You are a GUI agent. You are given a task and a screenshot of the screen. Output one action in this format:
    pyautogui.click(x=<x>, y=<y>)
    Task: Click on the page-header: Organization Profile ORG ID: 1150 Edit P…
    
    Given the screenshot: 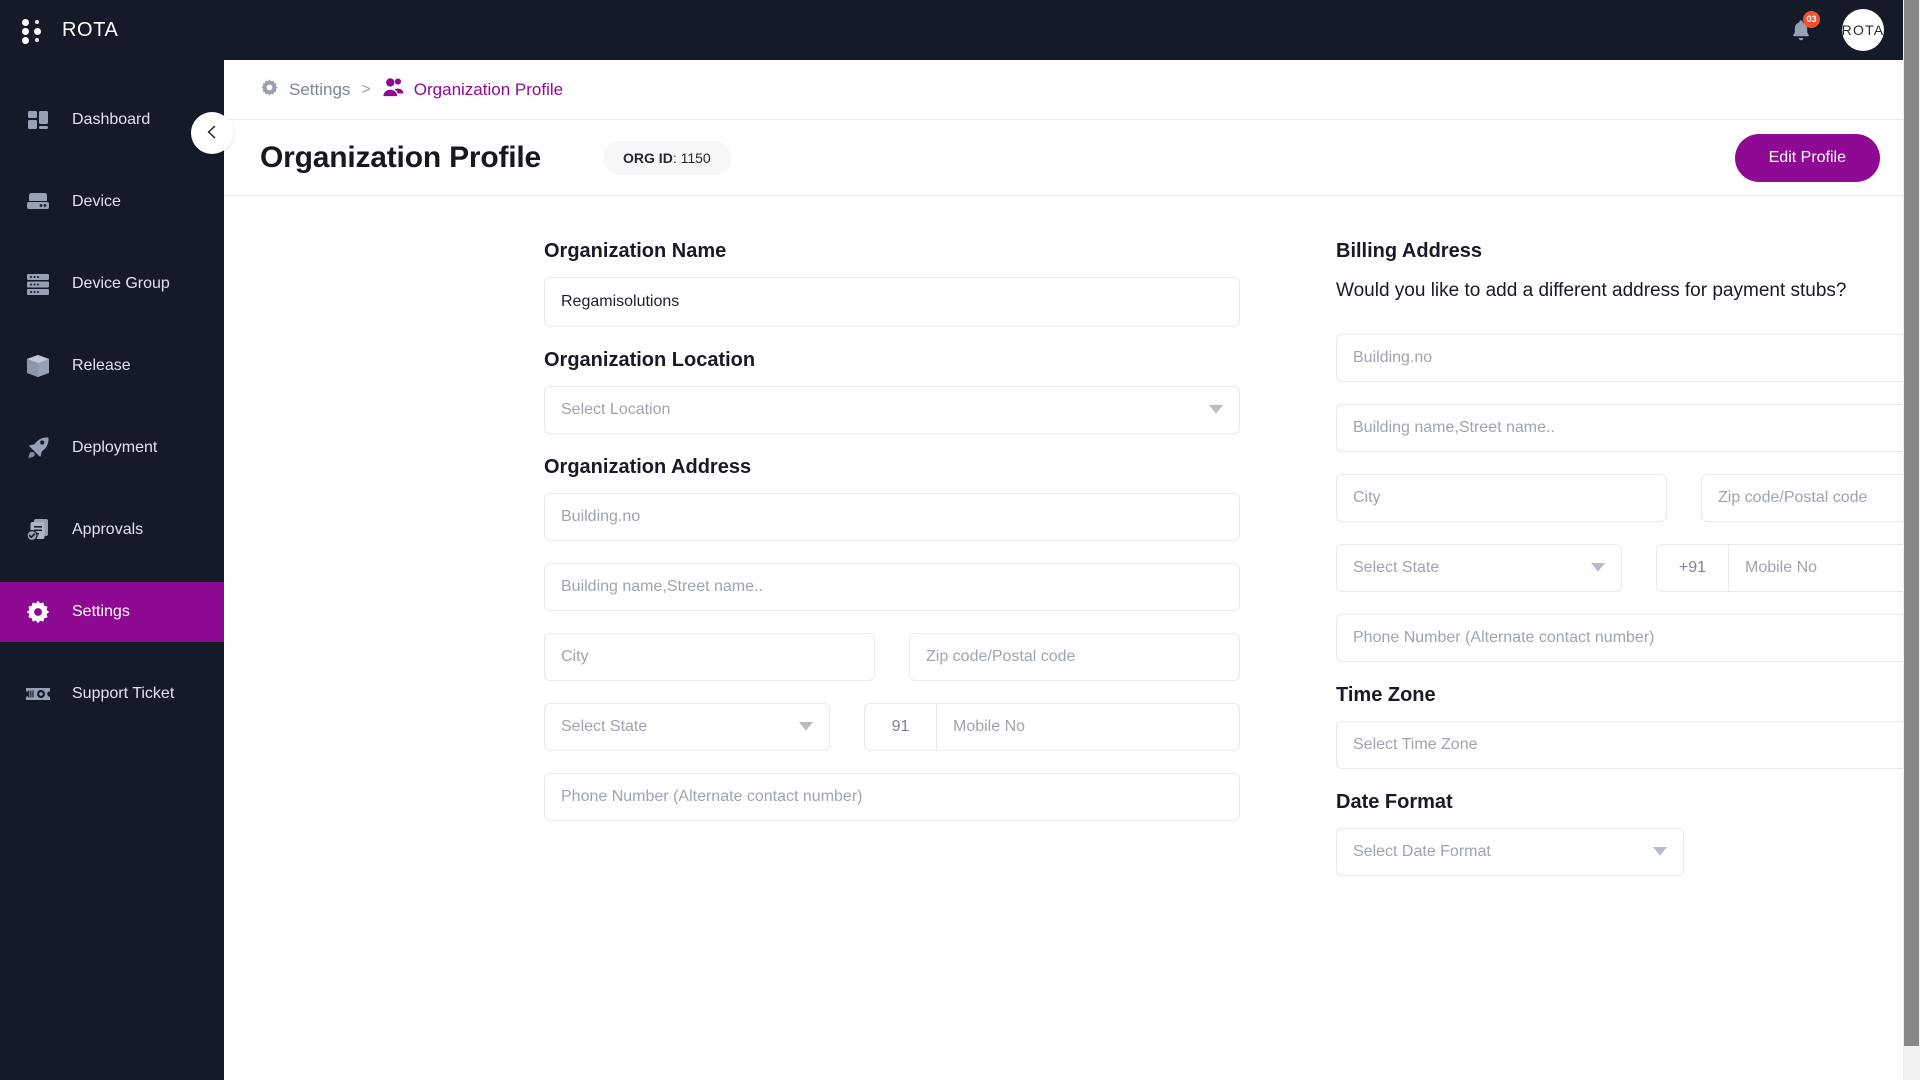 What is the action you would take?
    pyautogui.click(x=1072, y=158)
    